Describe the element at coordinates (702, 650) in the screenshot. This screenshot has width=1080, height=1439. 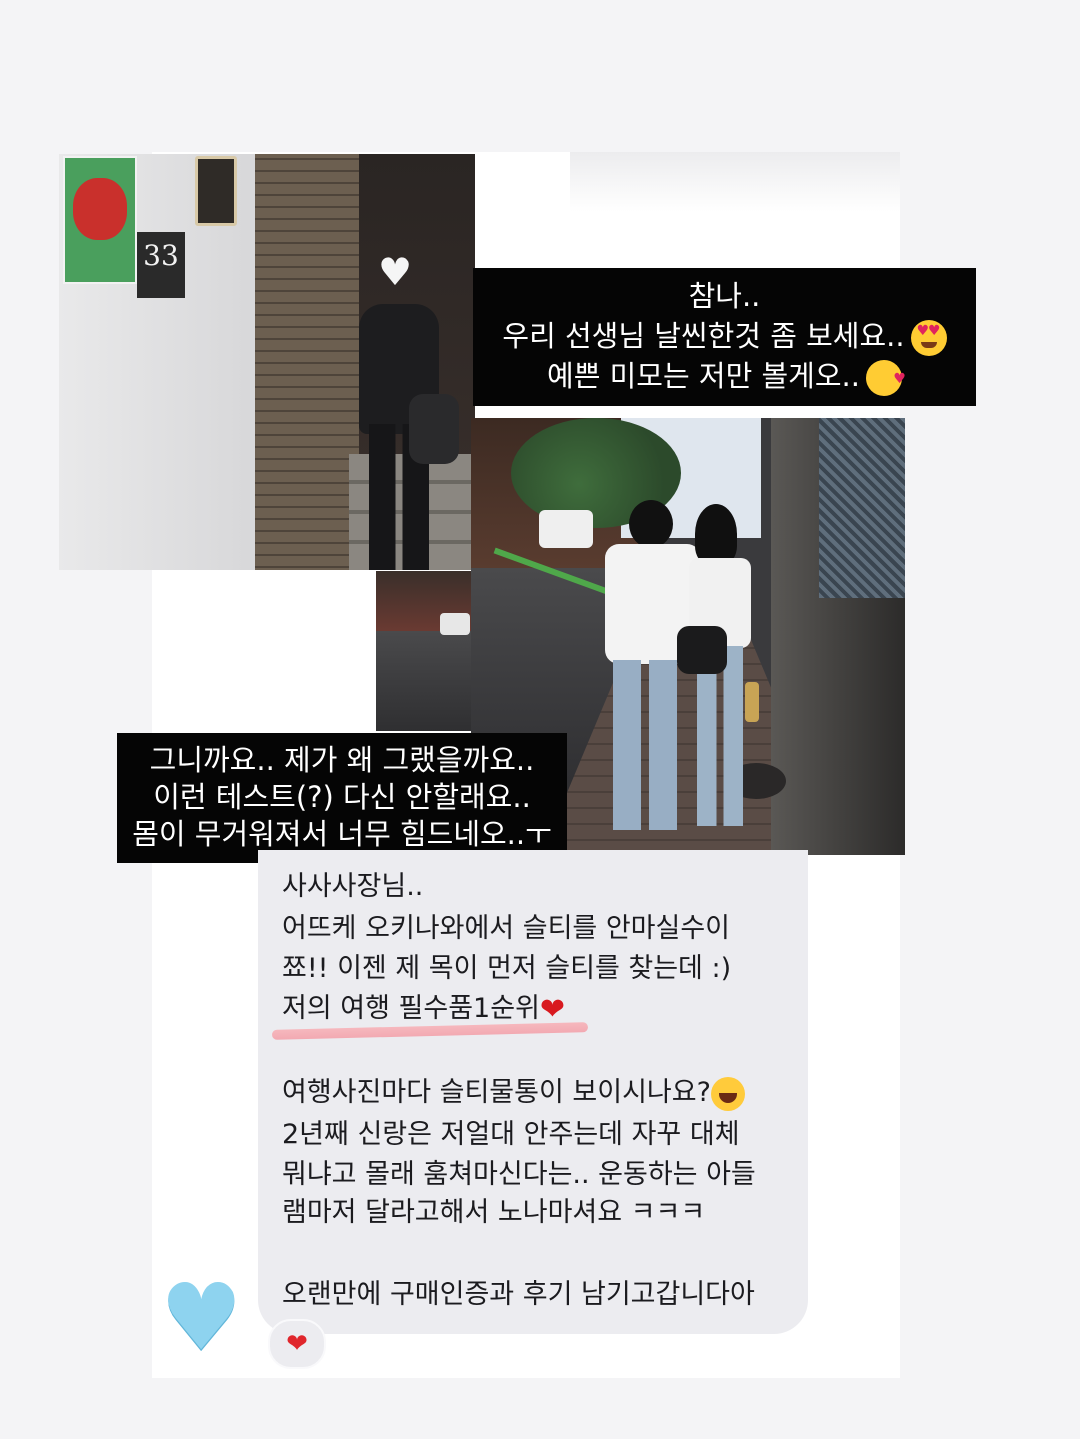
I see `crossbody-bag` at that location.